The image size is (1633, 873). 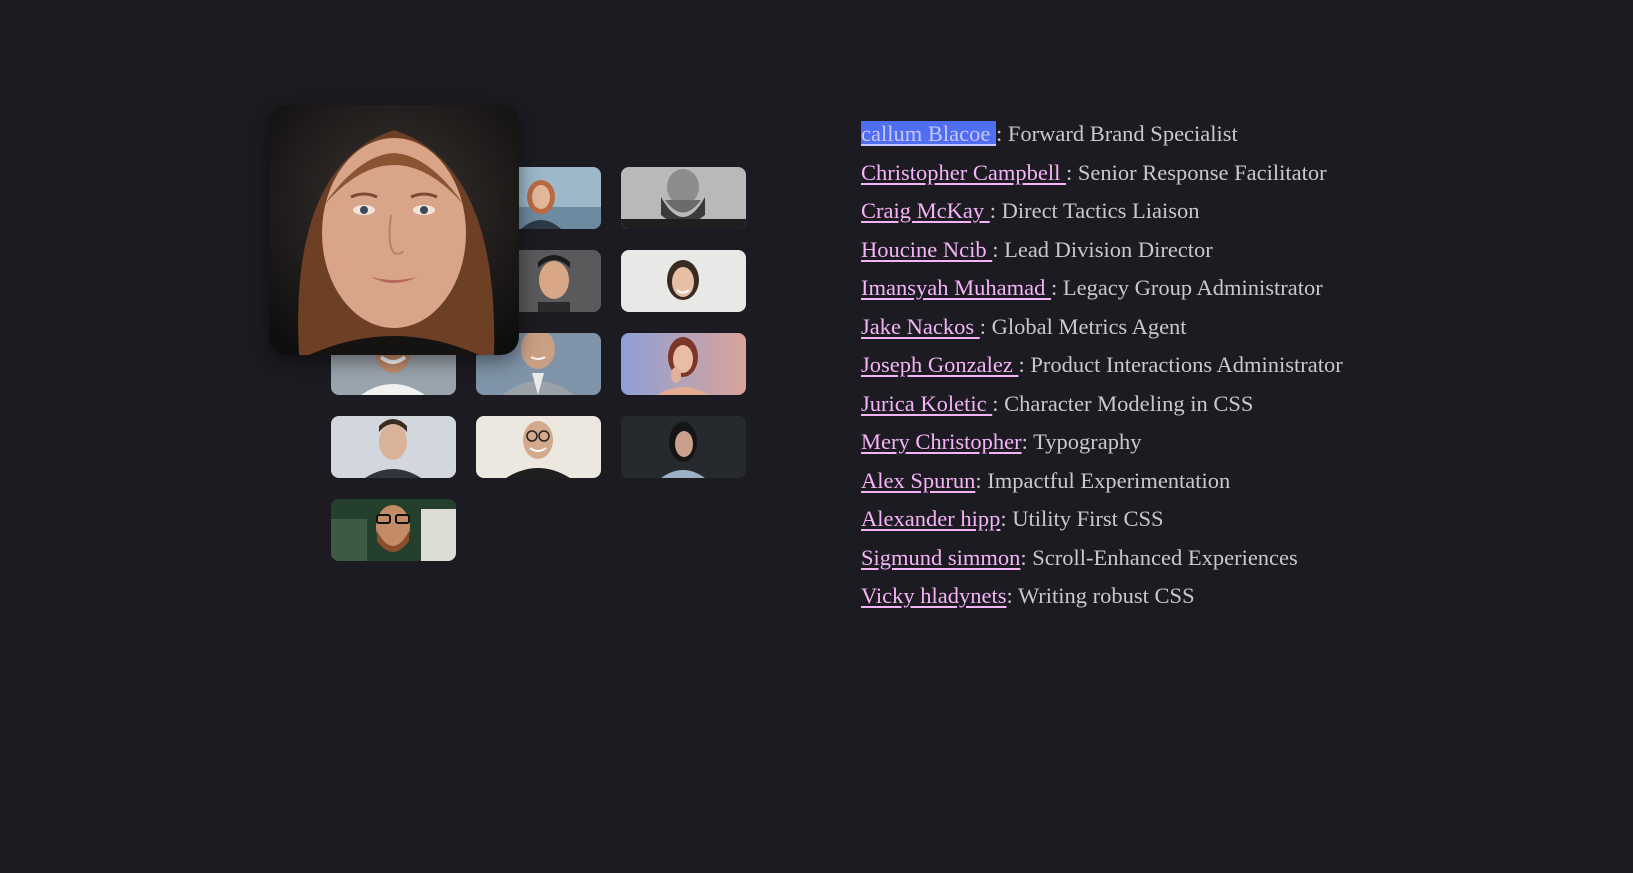 I want to click on speaker-list-item: Jake Nackos : Global Metrics Agent, so click(x=1102, y=327).